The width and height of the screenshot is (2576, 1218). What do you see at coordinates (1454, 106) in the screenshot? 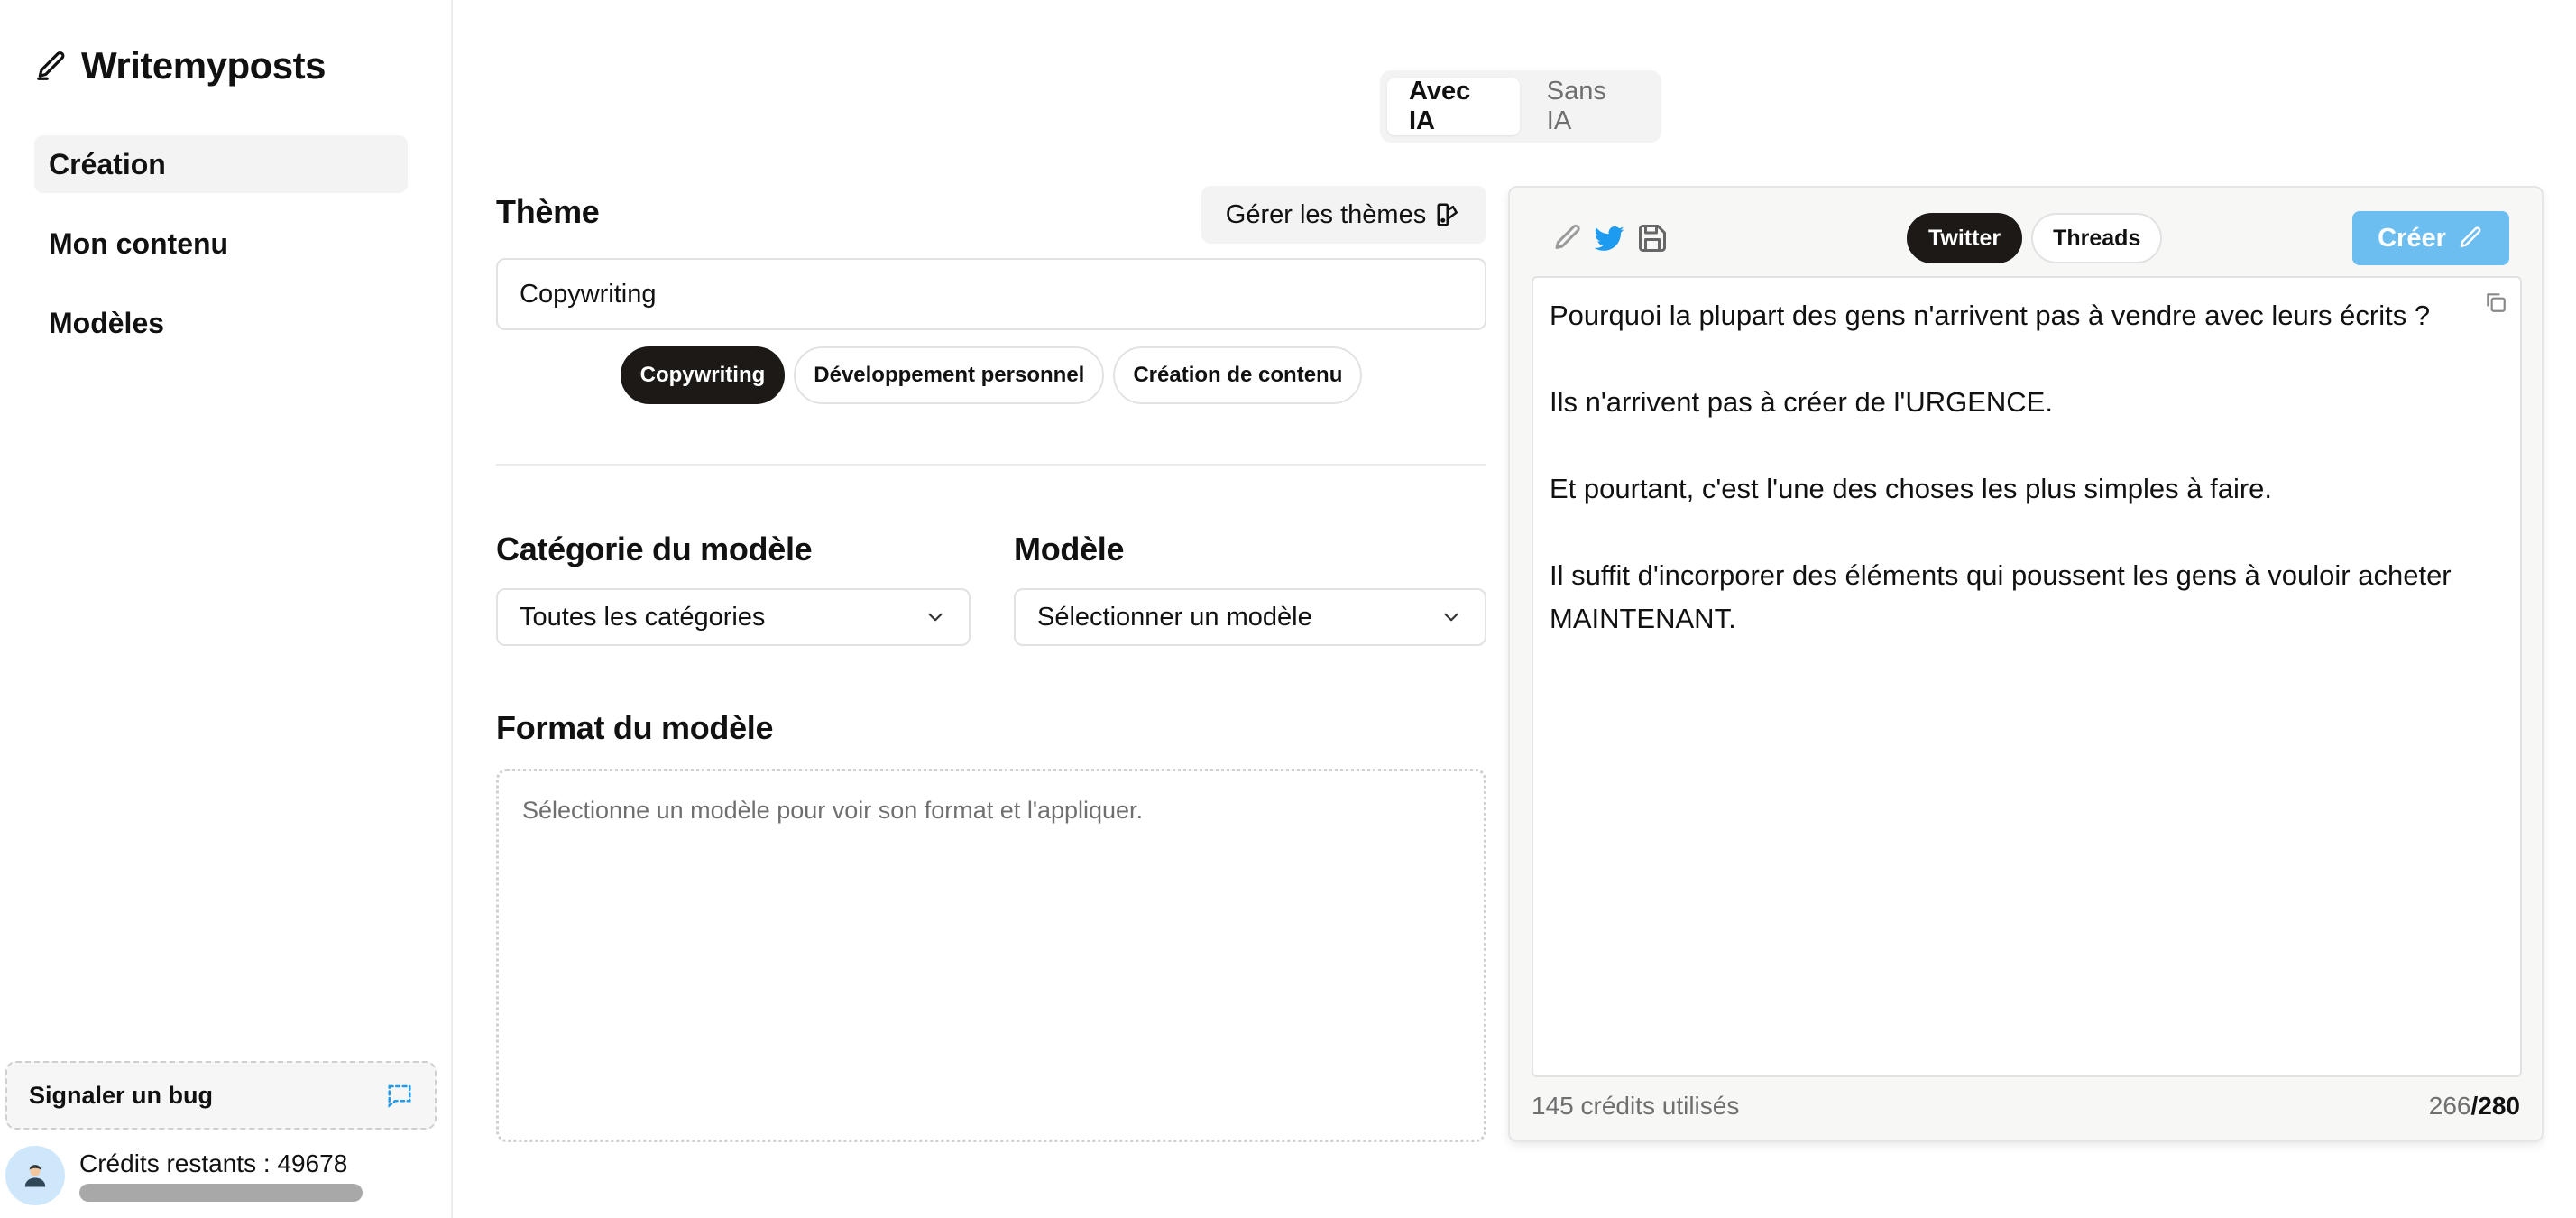
I see `mode-with-ai-button: Avec IA` at bounding box center [1454, 106].